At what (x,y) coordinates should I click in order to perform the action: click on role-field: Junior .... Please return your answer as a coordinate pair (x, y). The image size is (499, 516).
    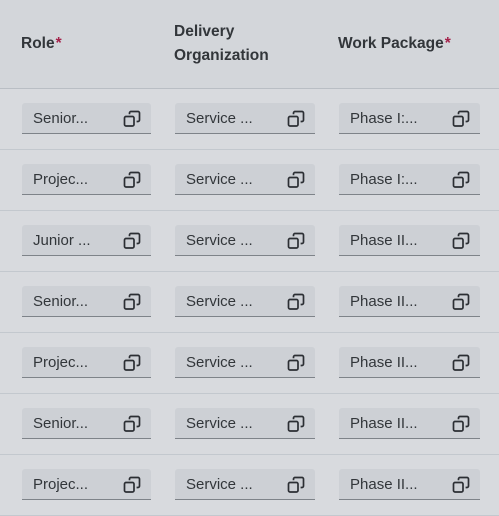
    Looking at the image, I should click on (86, 240).